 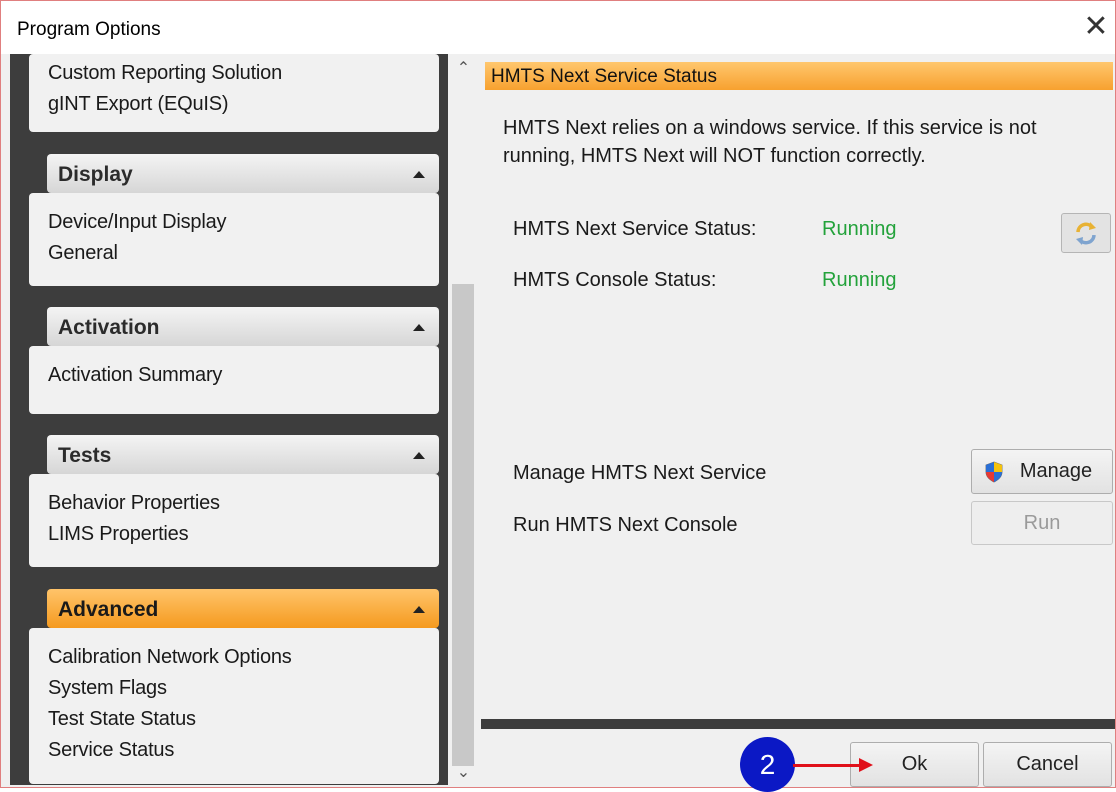 What do you see at coordinates (234, 688) in the screenshot?
I see `sidebar-item-system-flags: System Flags` at bounding box center [234, 688].